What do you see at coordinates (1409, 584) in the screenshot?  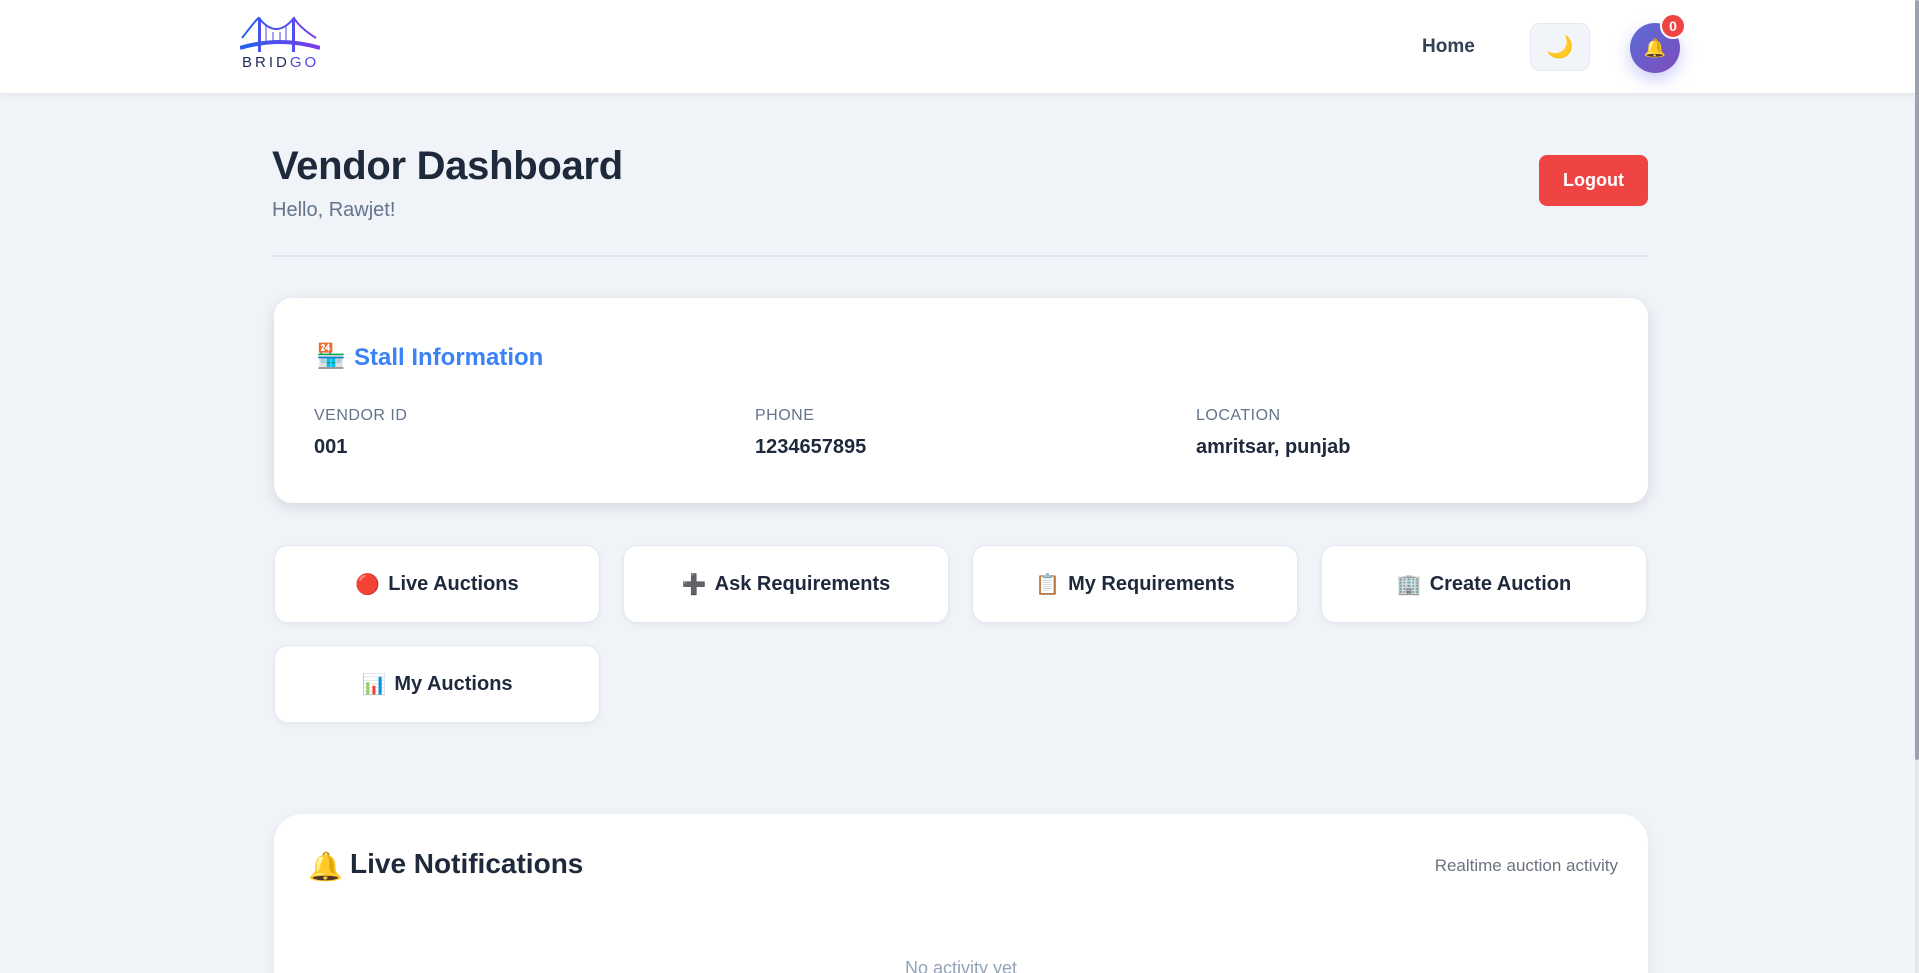 I see `building-icon: 🏢` at bounding box center [1409, 584].